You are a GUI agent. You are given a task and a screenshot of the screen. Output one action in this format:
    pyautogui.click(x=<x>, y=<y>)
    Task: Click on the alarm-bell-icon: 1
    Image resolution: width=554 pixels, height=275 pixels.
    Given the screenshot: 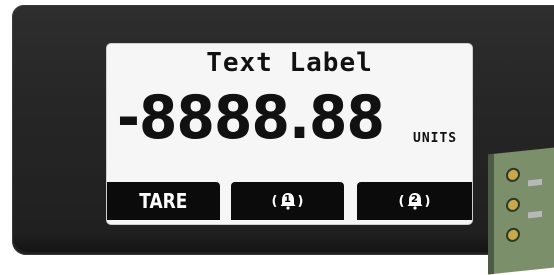 What is the action you would take?
    pyautogui.click(x=288, y=201)
    